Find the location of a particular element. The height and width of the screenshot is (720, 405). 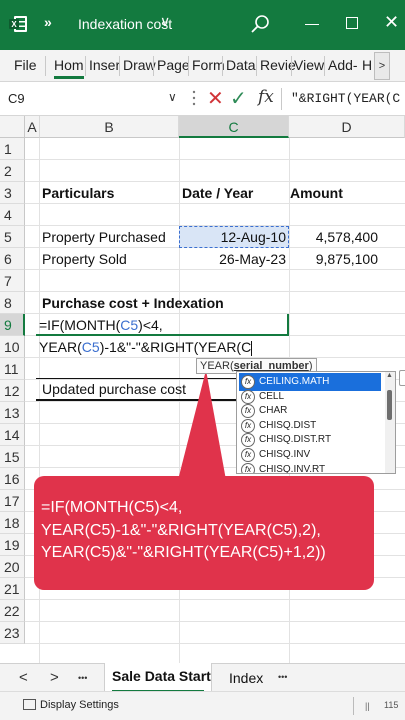

callout-line: YEAR(C5)-1&"-"&RIGHT(YEAR(C5),2), is located at coordinates (181, 530).